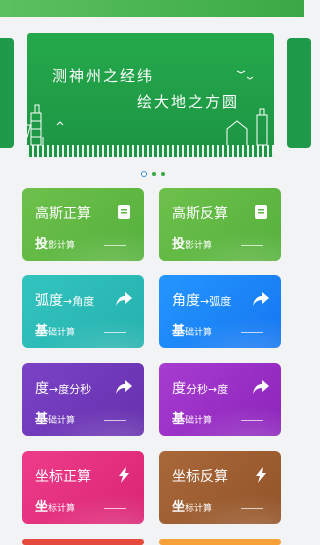 The width and height of the screenshot is (320, 545). I want to click on carousel-dot-active, so click(144, 174).